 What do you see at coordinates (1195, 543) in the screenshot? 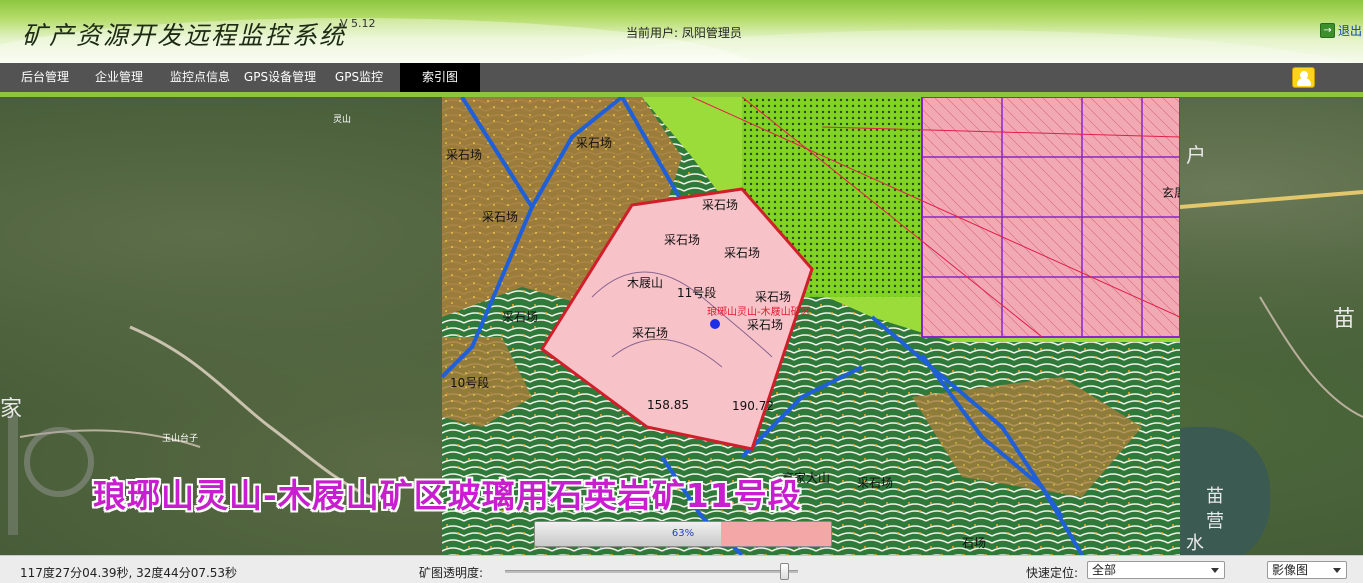
I see `map-label-shui: 水` at bounding box center [1195, 543].